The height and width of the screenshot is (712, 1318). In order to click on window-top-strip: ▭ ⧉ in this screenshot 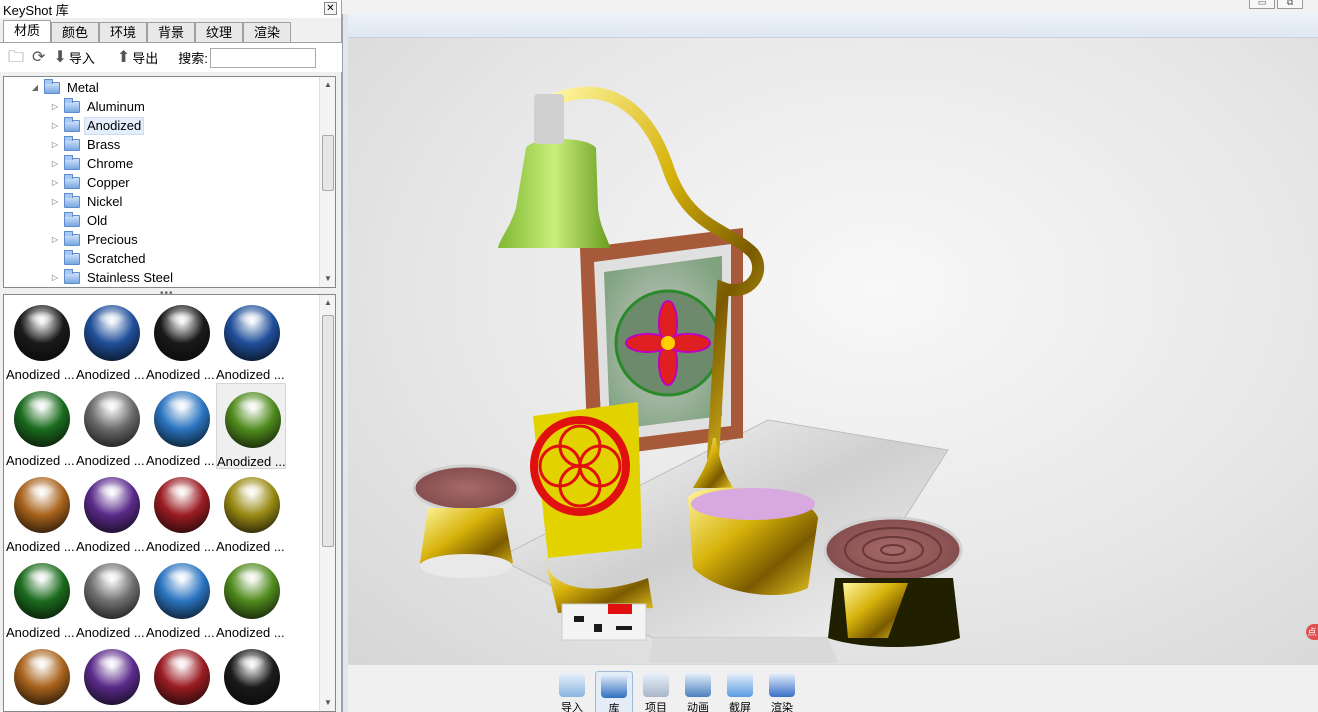, I will do `click(830, 7)`.